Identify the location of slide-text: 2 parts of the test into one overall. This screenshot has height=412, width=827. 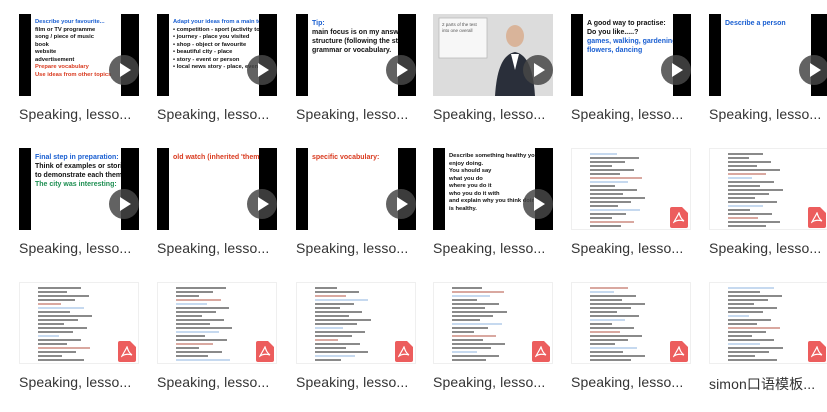
(464, 28).